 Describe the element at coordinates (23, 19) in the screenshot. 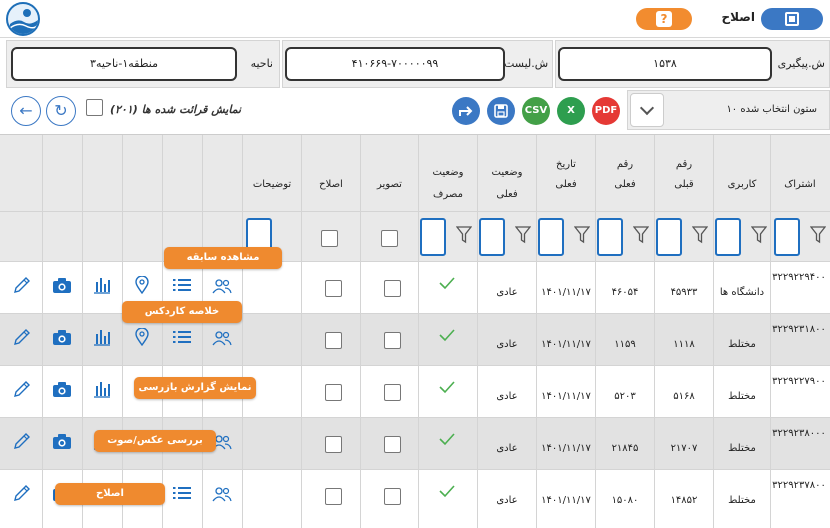

I see `water-company-logo` at that location.